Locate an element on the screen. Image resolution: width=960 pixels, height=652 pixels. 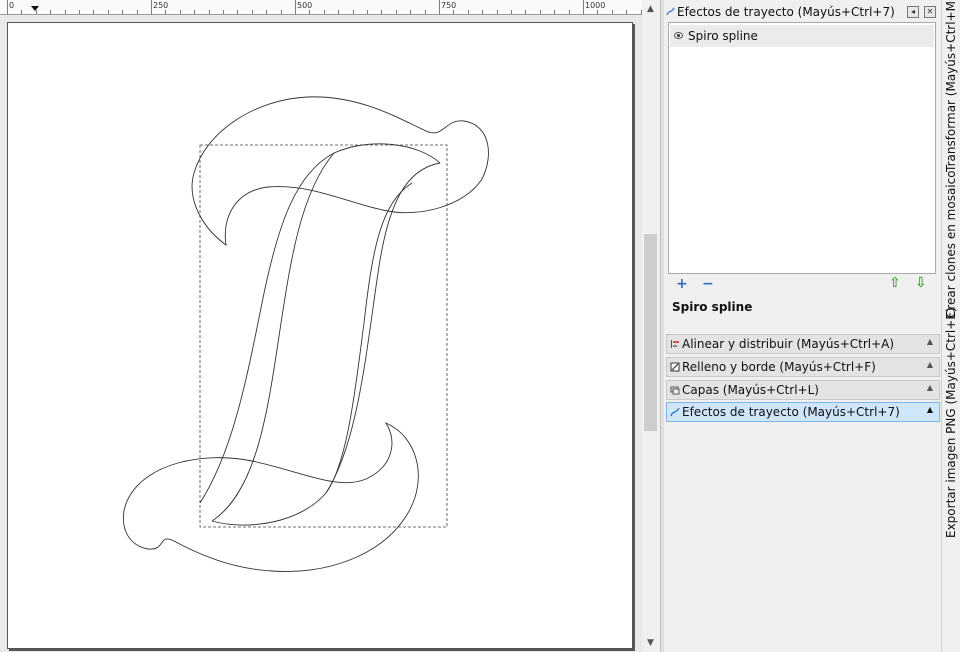
canvas-vertical-scrollbar: ▲ ▼ is located at coordinates (650, 326).